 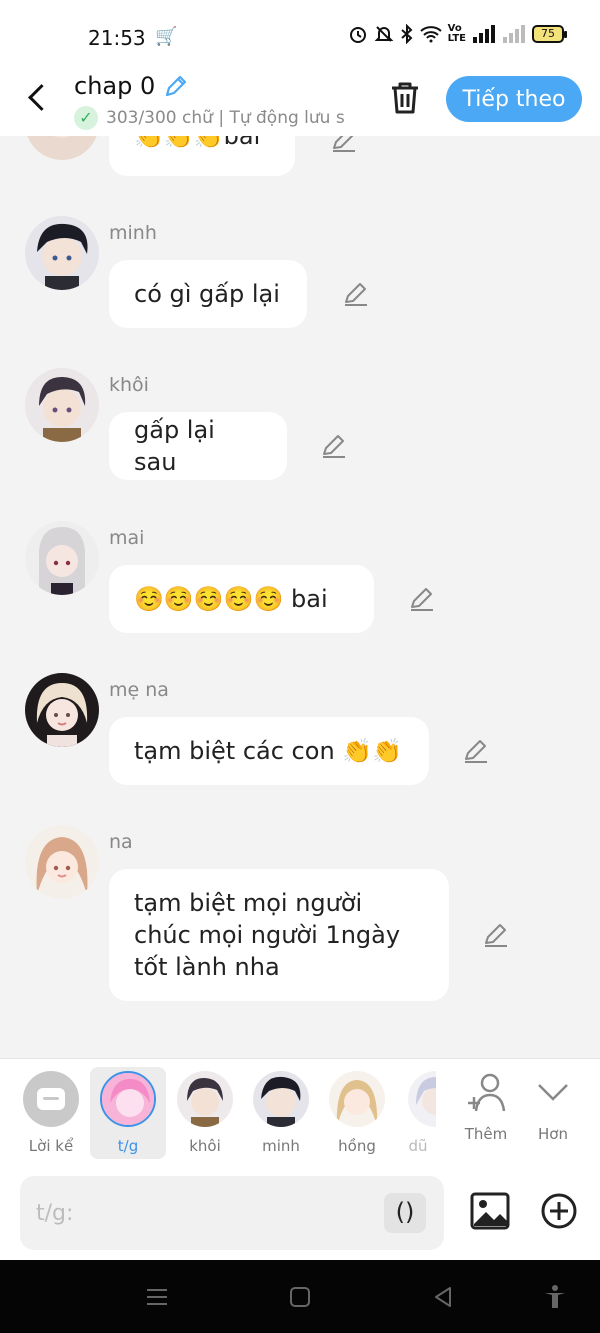 What do you see at coordinates (127, 538) in the screenshot?
I see `character-name: mai` at bounding box center [127, 538].